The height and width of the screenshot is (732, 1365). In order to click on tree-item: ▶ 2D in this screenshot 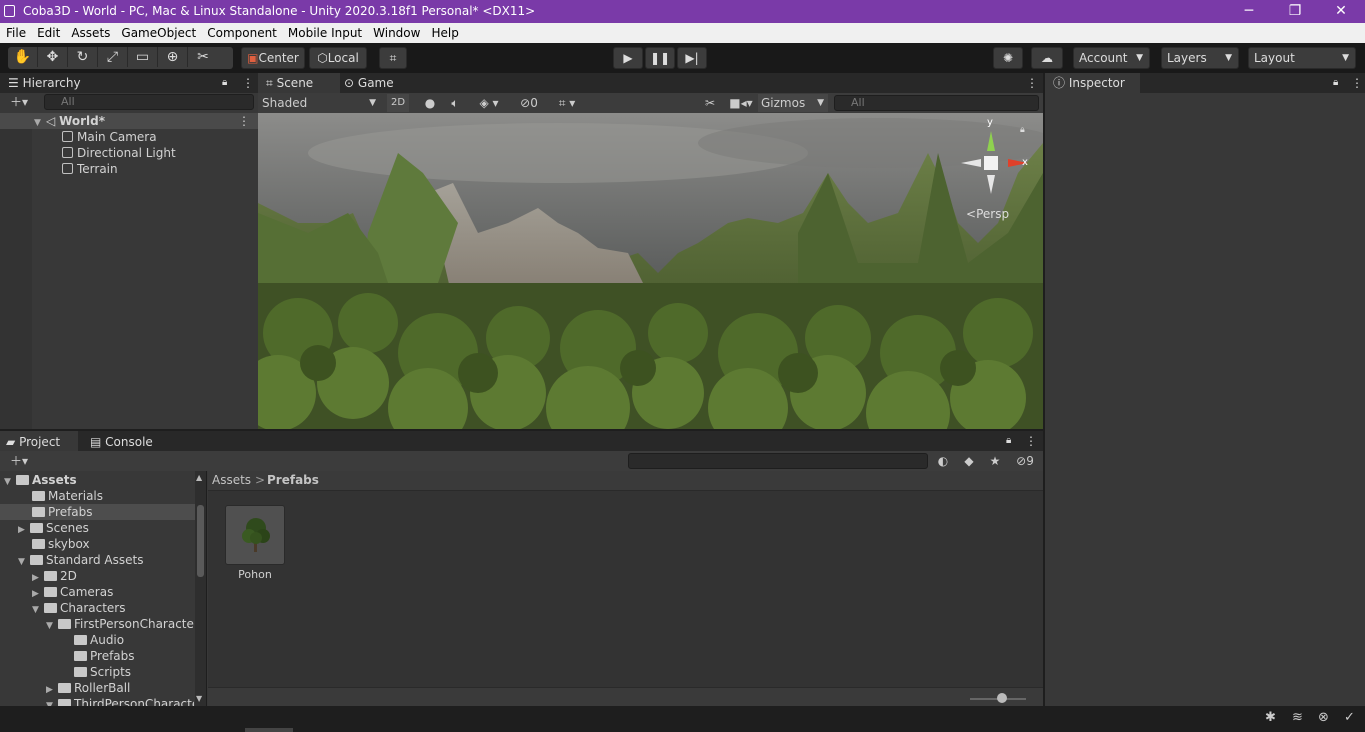, I will do `click(54, 576)`.